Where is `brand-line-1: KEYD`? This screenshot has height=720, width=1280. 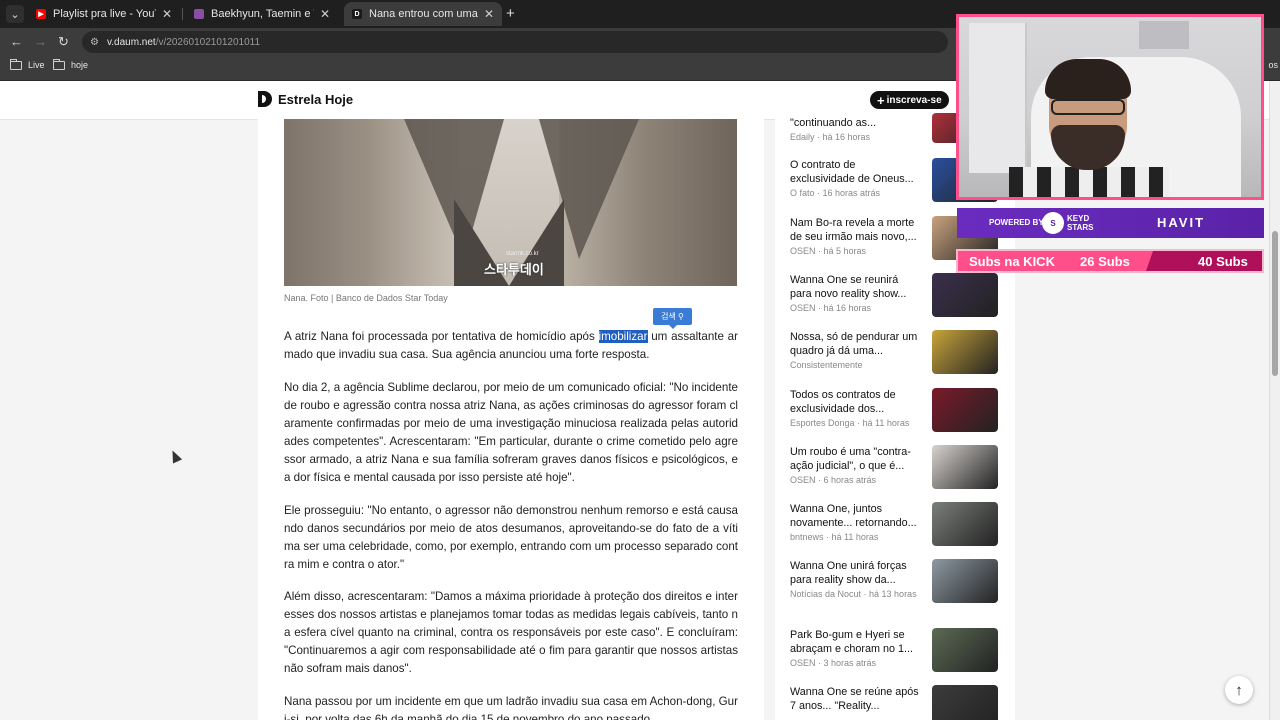
brand-line-1: KEYD is located at coordinates (1078, 218).